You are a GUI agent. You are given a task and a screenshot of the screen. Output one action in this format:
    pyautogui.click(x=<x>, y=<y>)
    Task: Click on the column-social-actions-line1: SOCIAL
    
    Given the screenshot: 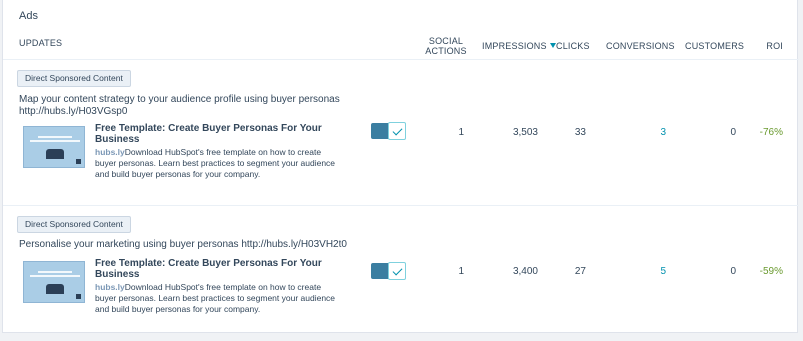 What is the action you would take?
    pyautogui.click(x=446, y=41)
    